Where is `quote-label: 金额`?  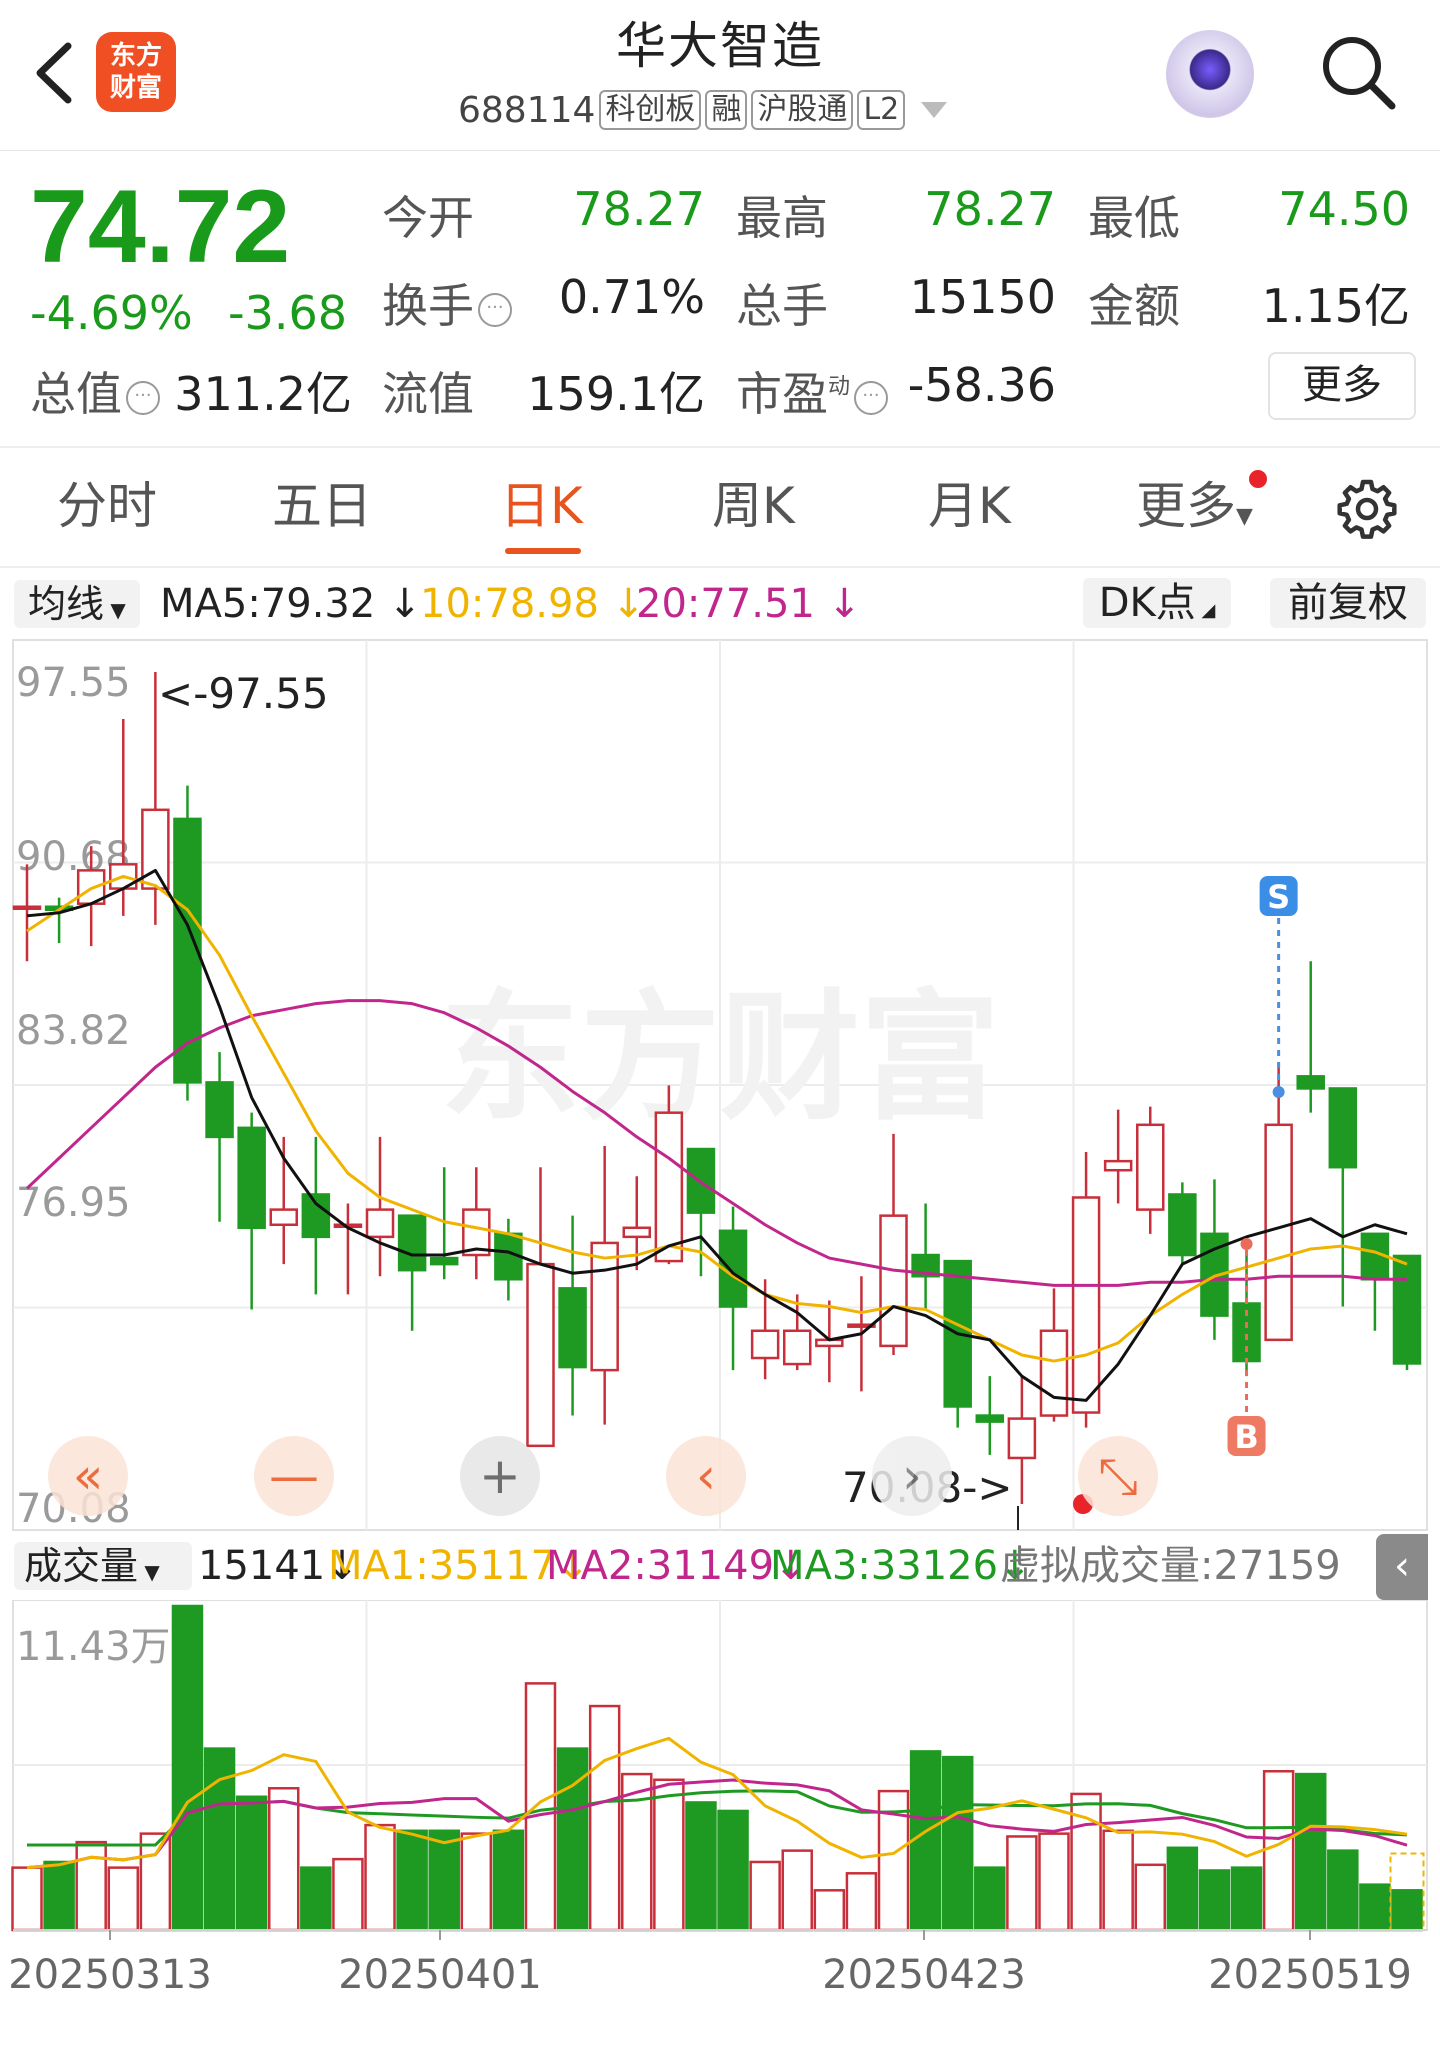 quote-label: 金额 is located at coordinates (1134, 306).